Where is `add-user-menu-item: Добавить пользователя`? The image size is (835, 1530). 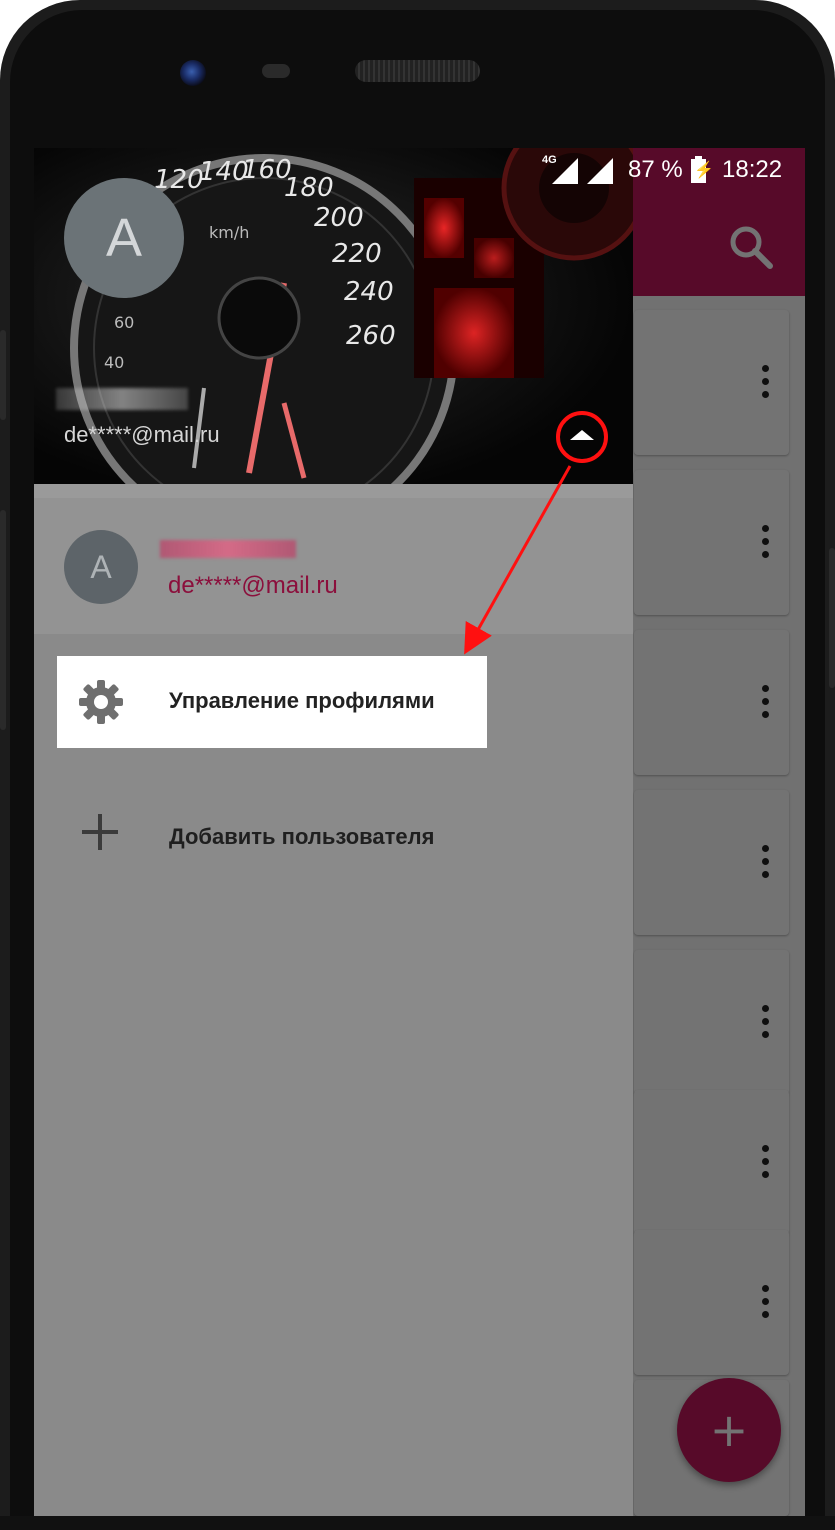 add-user-menu-item: Добавить пользователя is located at coordinates (333, 838).